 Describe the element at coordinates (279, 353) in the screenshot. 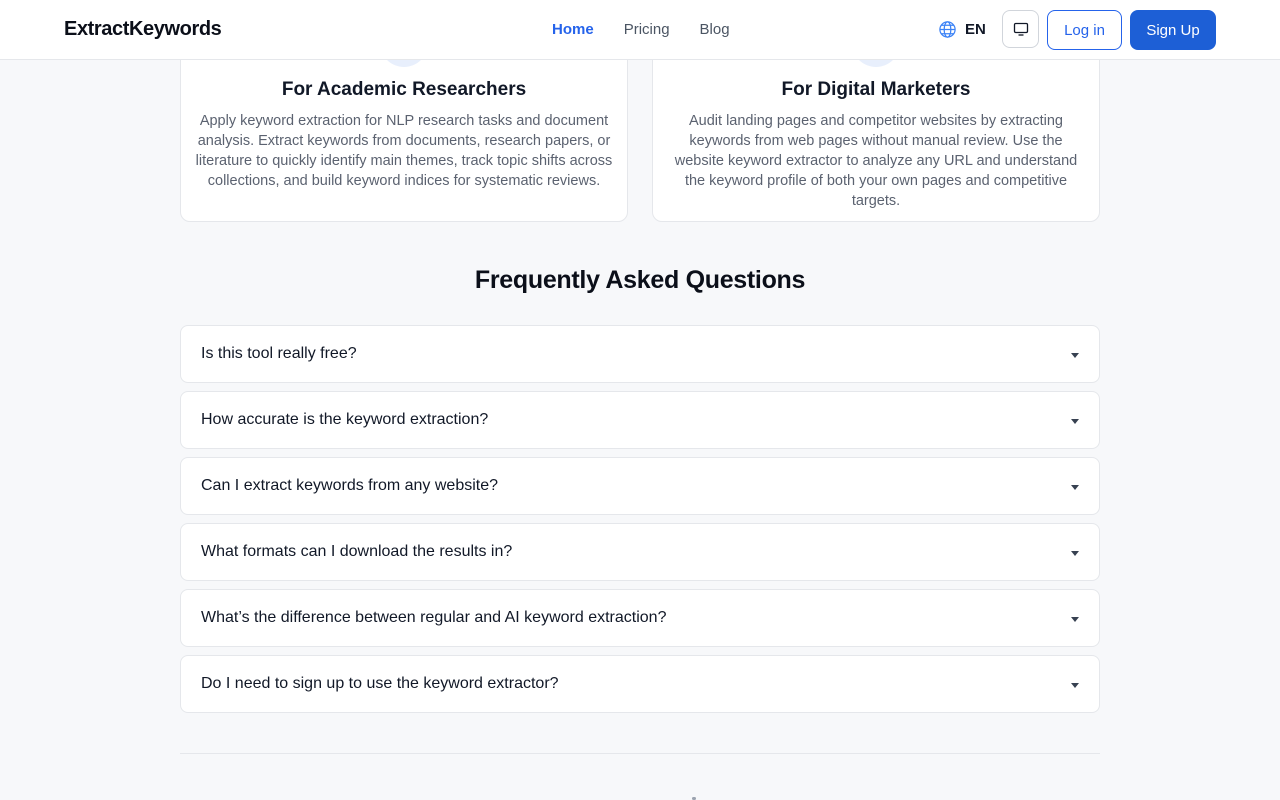

I see `faq-question: Is this tool really free?` at that location.